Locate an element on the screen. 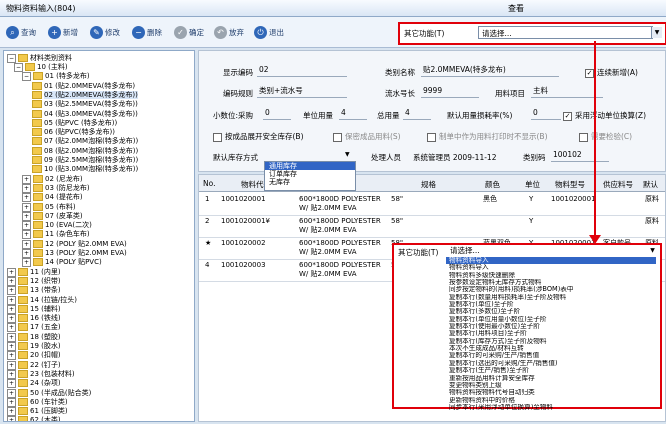 The height and width of the screenshot is (424, 666). exit-button: ⏻ 退出 is located at coordinates (269, 32).